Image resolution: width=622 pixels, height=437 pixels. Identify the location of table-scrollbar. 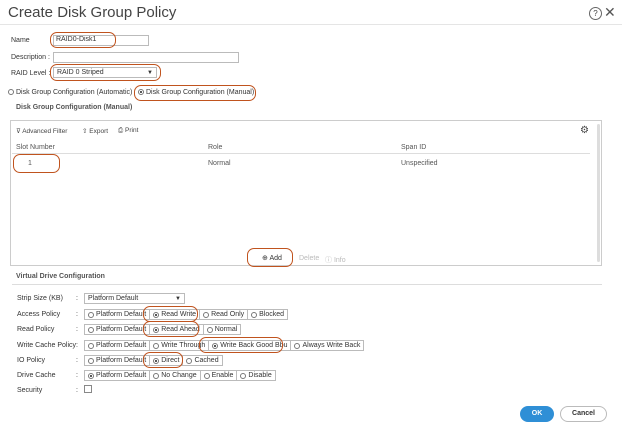
(598, 193).